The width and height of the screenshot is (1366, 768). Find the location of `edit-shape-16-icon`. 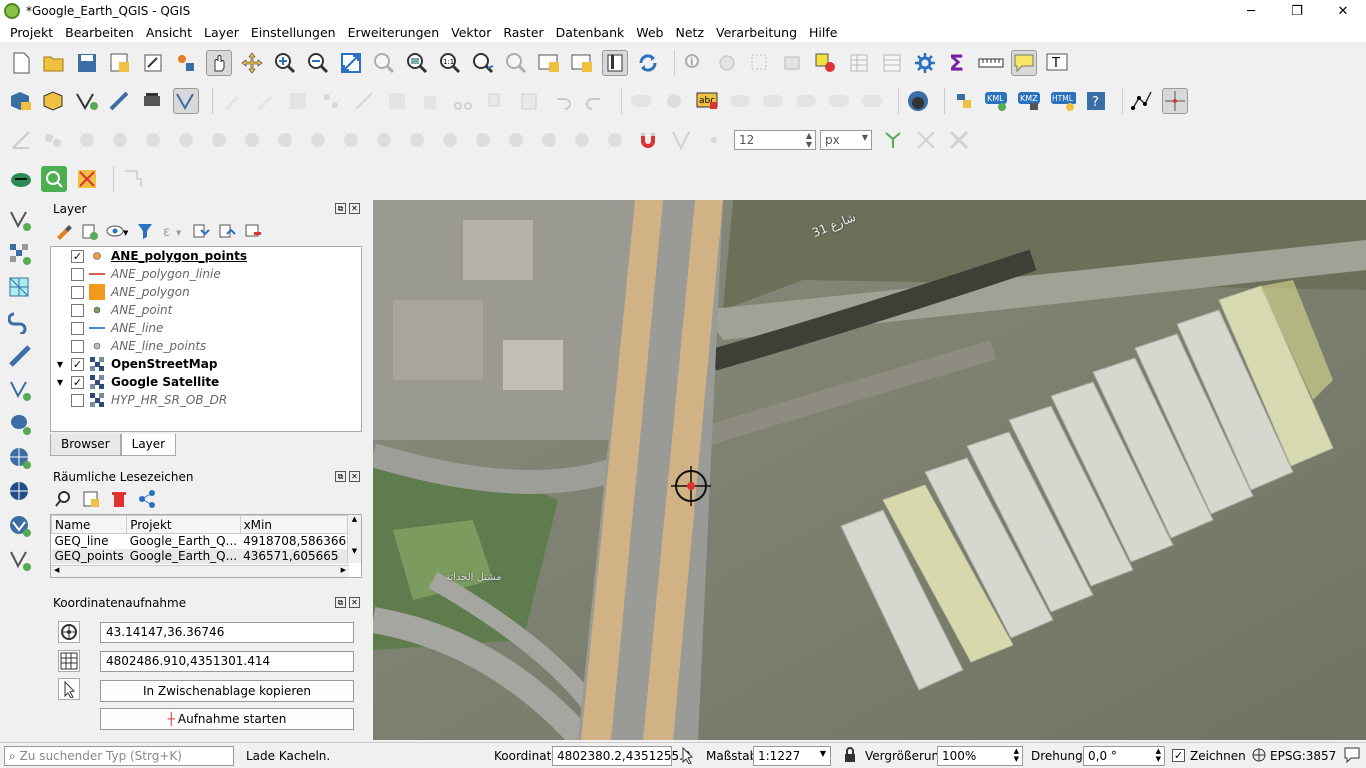

edit-shape-16-icon is located at coordinates (582, 140).